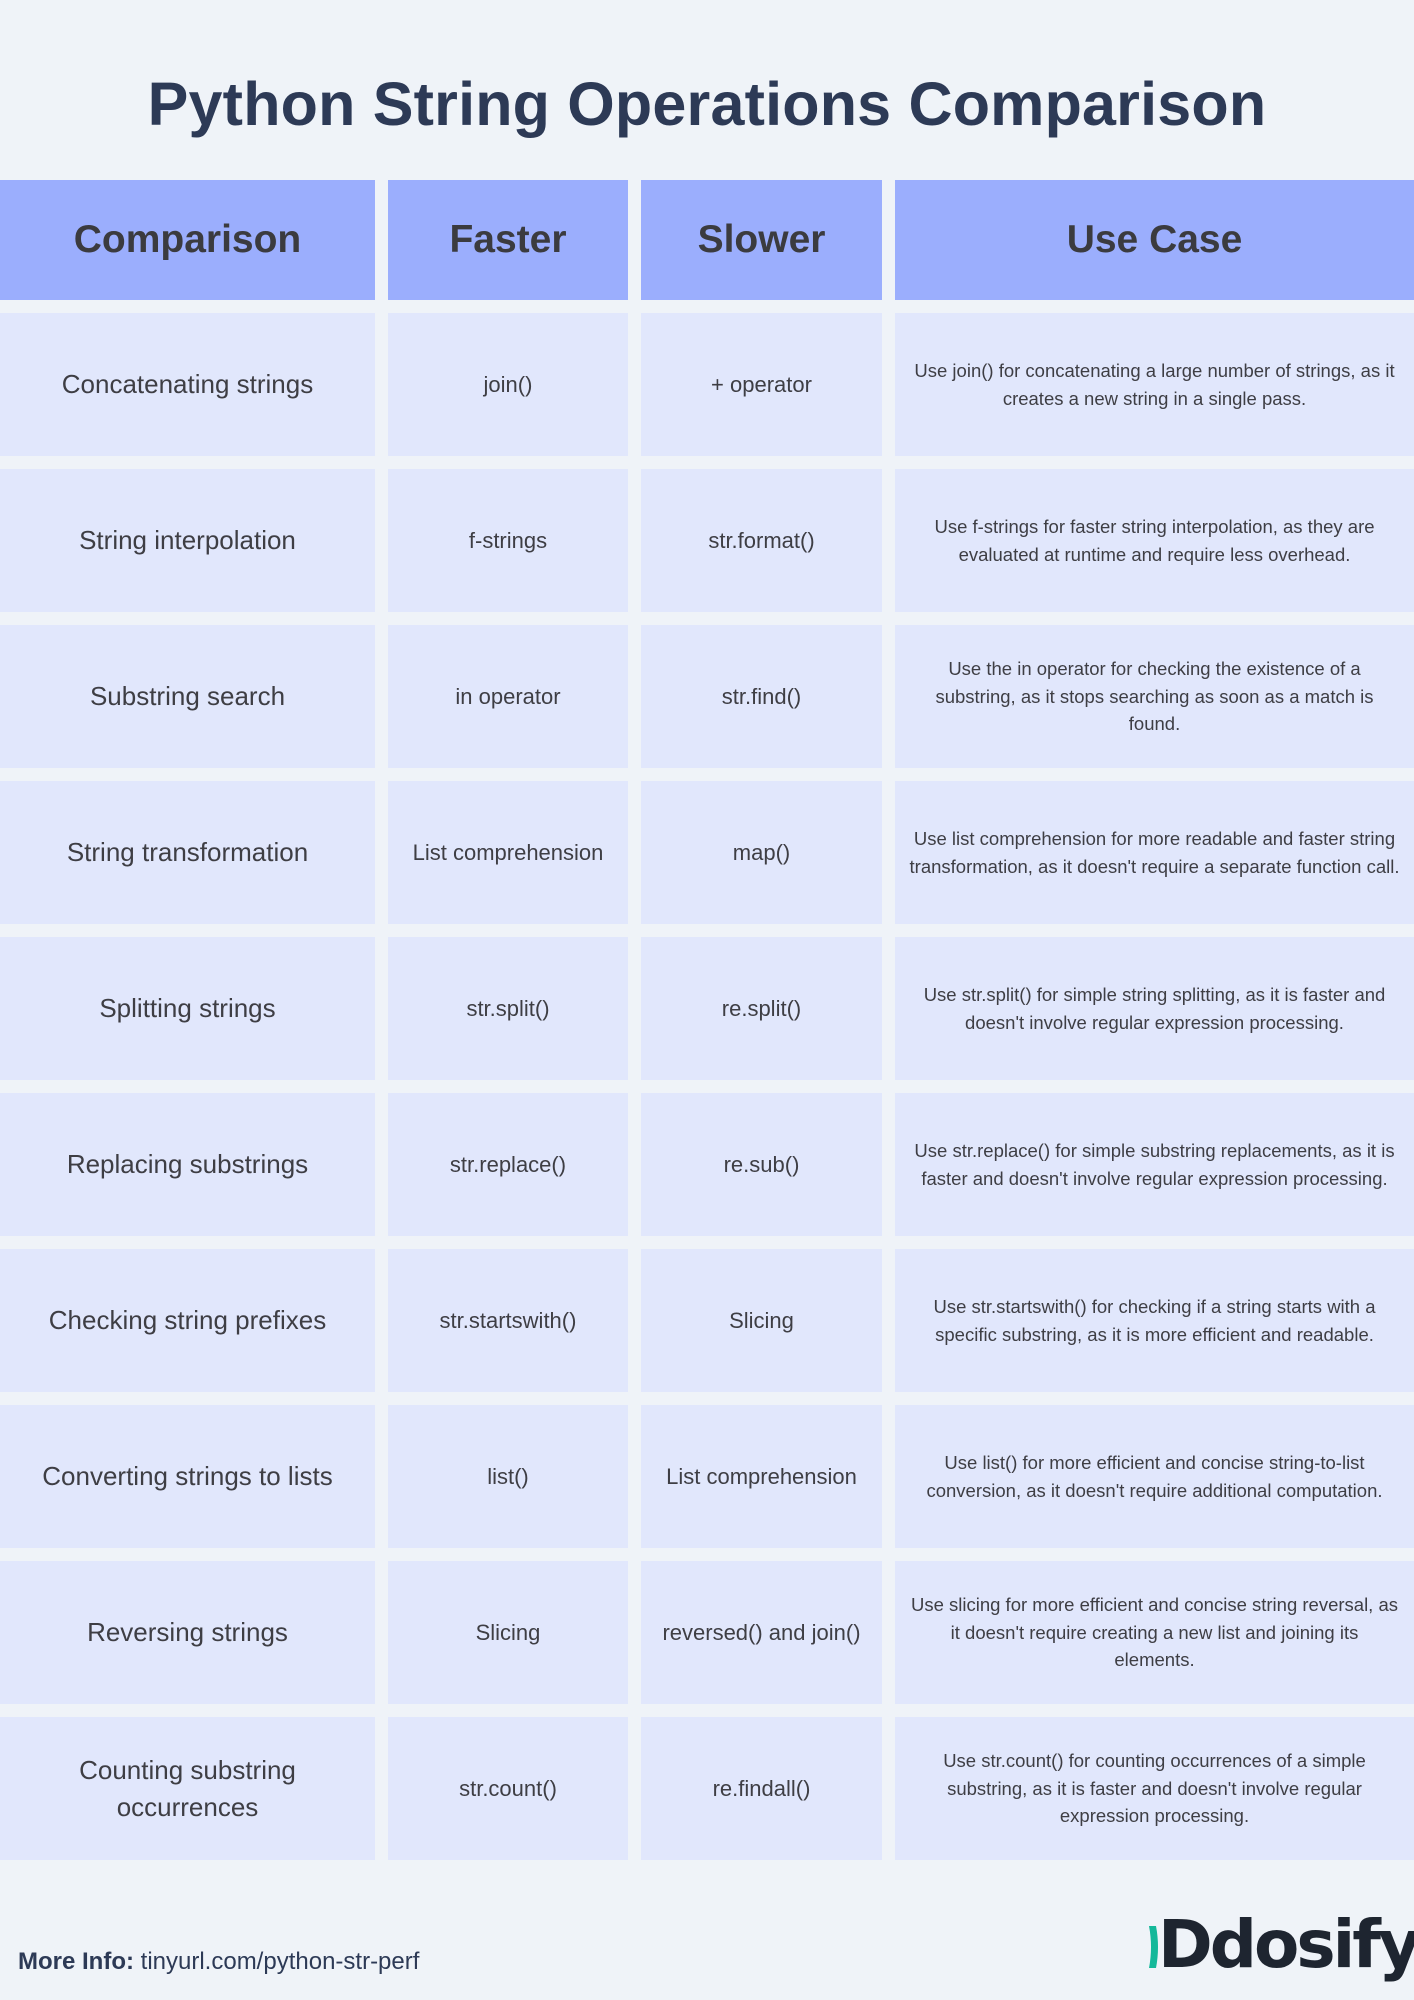 Image resolution: width=1414 pixels, height=2000 pixels. I want to click on cell-faster: List comprehension, so click(508, 852).